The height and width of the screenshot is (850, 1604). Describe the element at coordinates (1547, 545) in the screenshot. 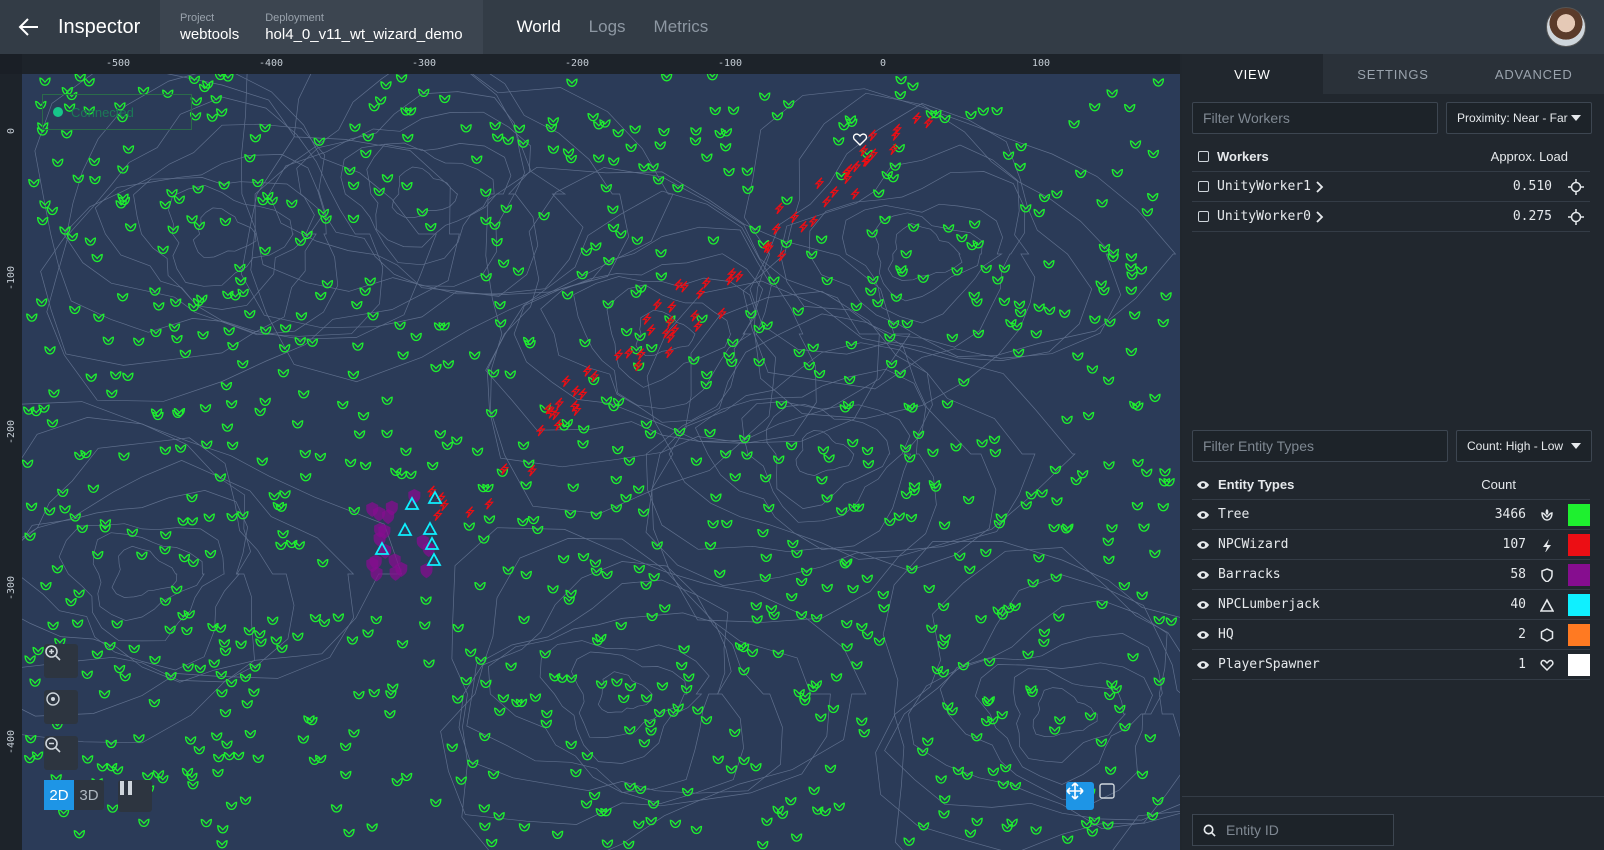

I see `lightning-icon` at that location.